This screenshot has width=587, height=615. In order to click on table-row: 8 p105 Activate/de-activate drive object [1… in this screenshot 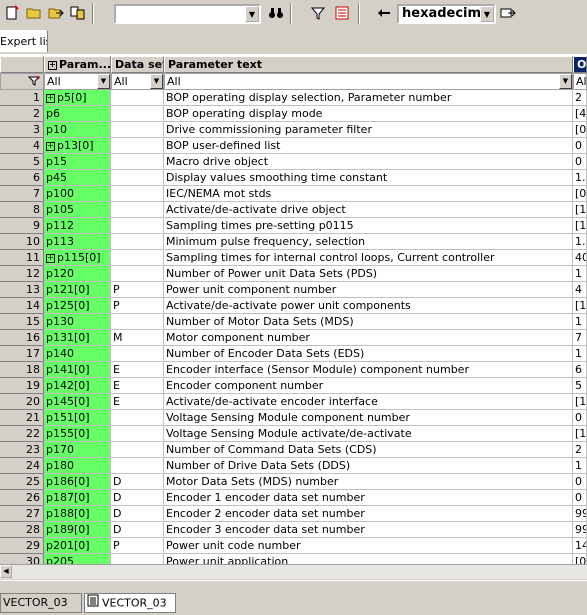, I will do `click(293, 210)`.